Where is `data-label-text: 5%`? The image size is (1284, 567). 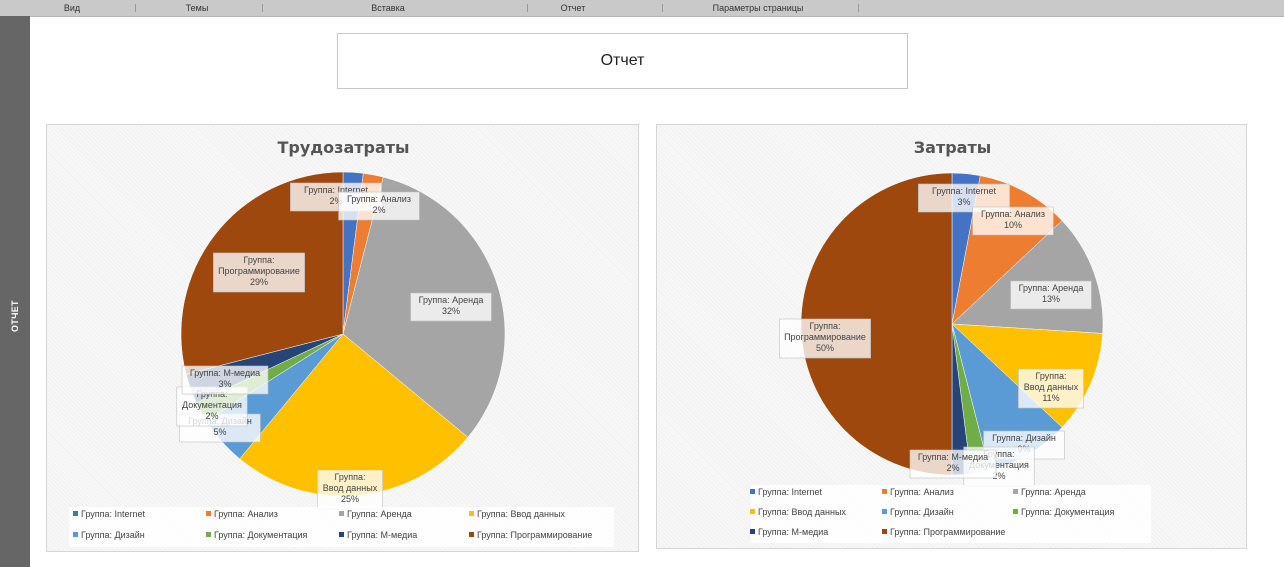
data-label-text: 5% is located at coordinates (219, 432).